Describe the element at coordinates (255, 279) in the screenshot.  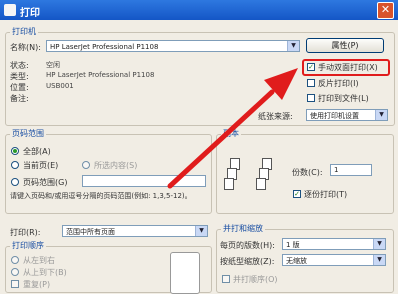
I see `fit-label: 并打顺序(O)` at that location.